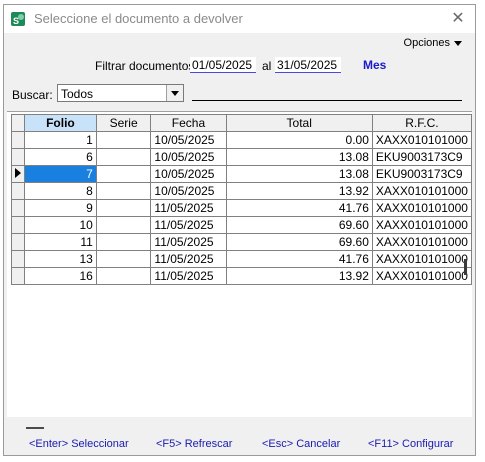 The width and height of the screenshot is (485, 462). Describe the element at coordinates (426, 43) in the screenshot. I see `options-label: Opciones` at that location.